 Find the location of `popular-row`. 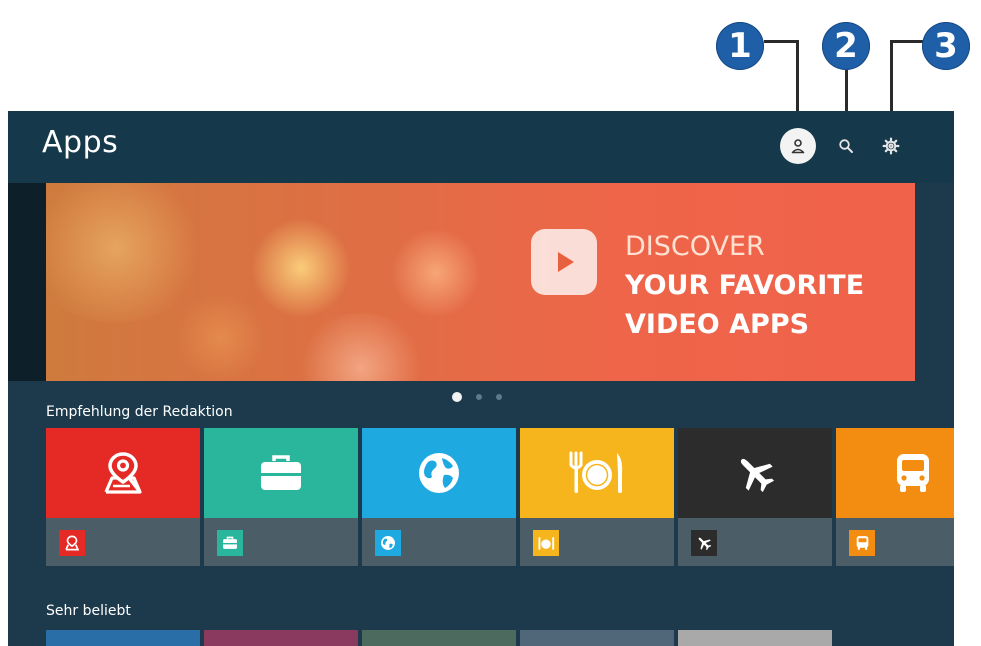

popular-row is located at coordinates (500, 638).